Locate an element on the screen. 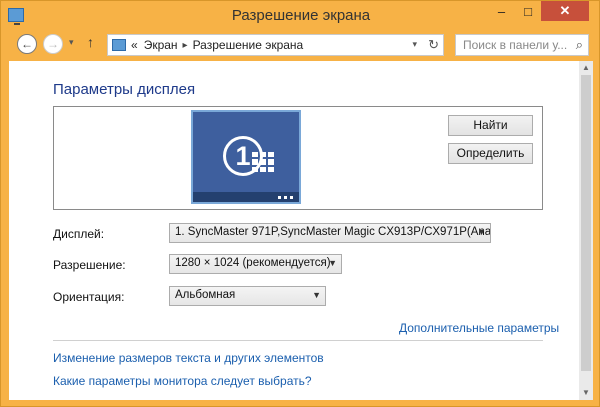 Image resolution: width=600 pixels, height=407 pixels. advanced-settings-link: Дополнительные параметры is located at coordinates (479, 328).